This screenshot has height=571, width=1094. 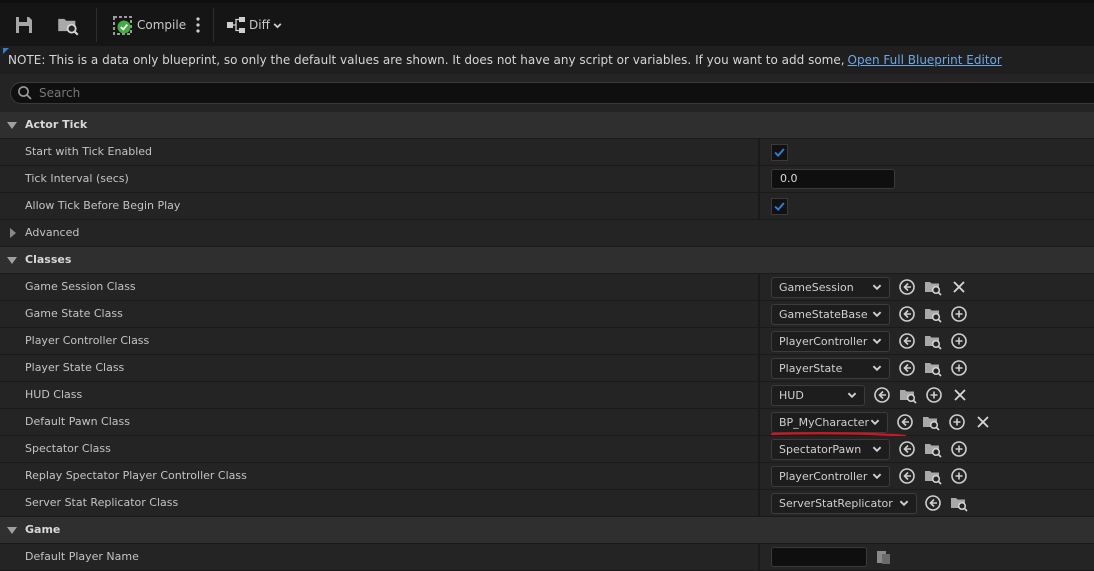 What do you see at coordinates (823, 314) in the screenshot?
I see `class-picker-value: GameStateBase` at bounding box center [823, 314].